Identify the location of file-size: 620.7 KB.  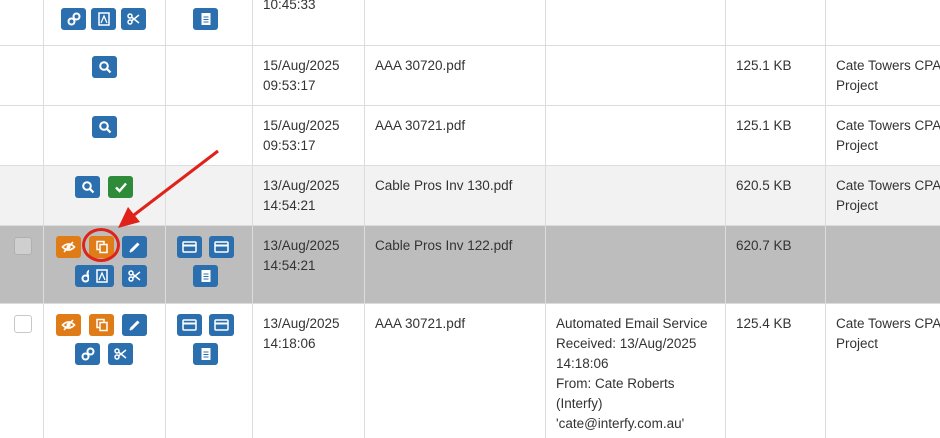
(764, 245).